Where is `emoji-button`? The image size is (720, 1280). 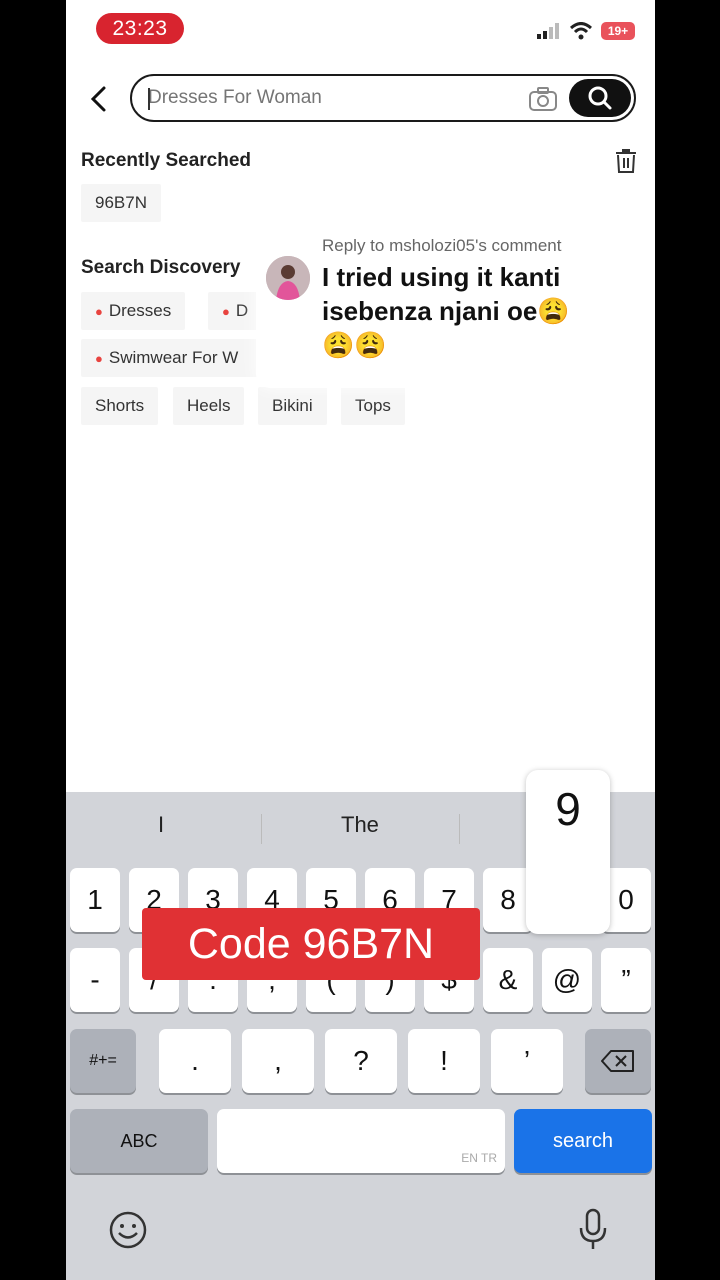
emoji-button is located at coordinates (128, 1232).